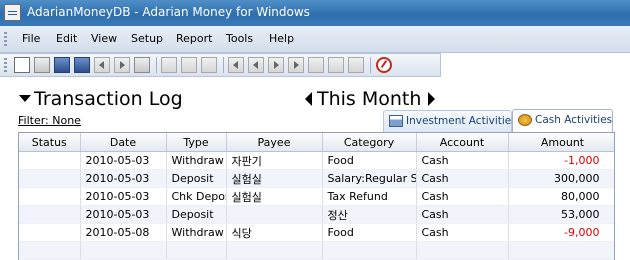  What do you see at coordinates (561, 160) in the screenshot?
I see `cell-amount: -1,000` at bounding box center [561, 160].